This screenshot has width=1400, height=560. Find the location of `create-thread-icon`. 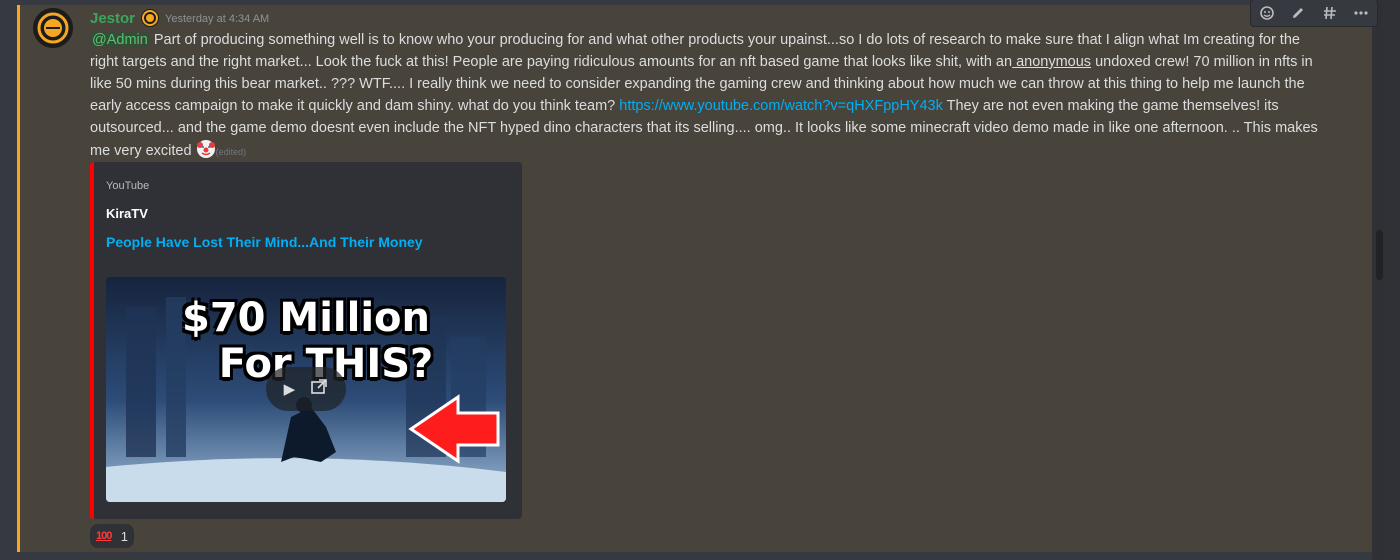

create-thread-icon is located at coordinates (1330, 13).